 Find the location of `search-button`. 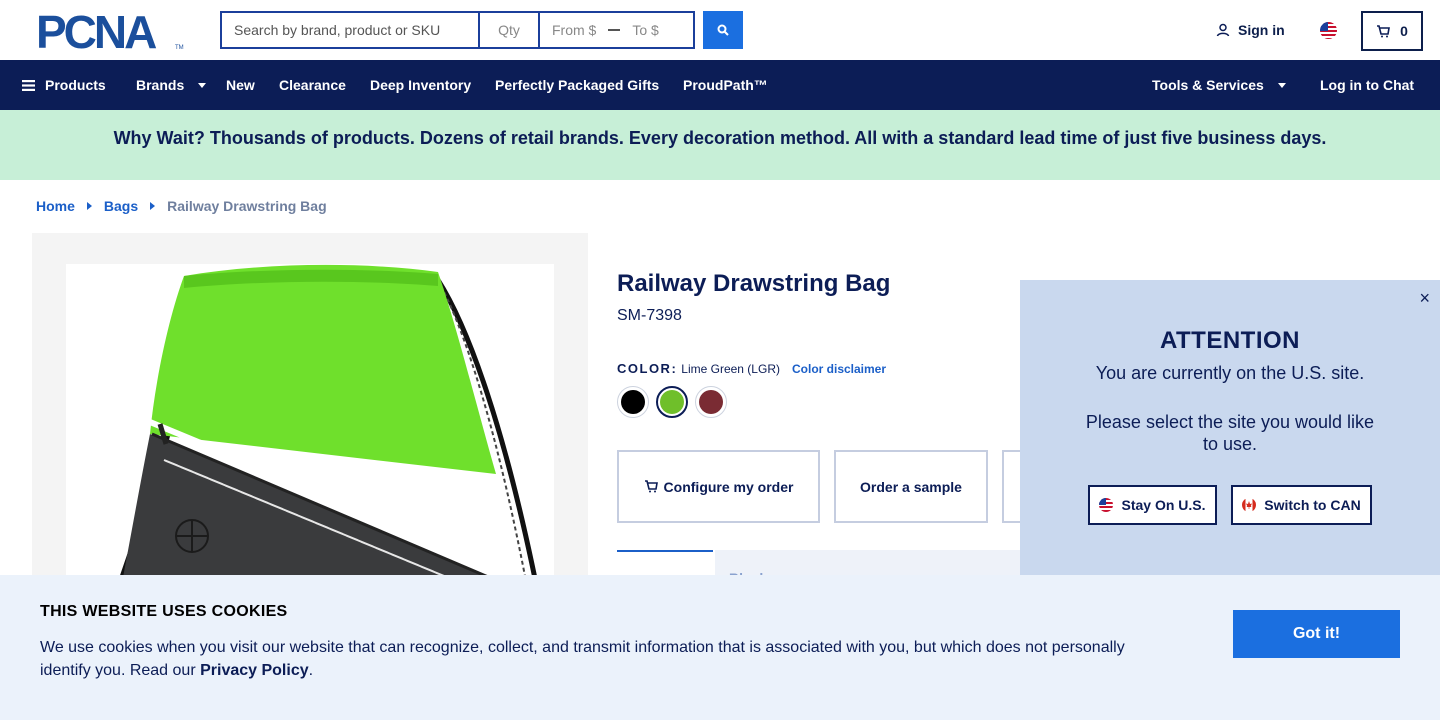

search-button is located at coordinates (723, 30).